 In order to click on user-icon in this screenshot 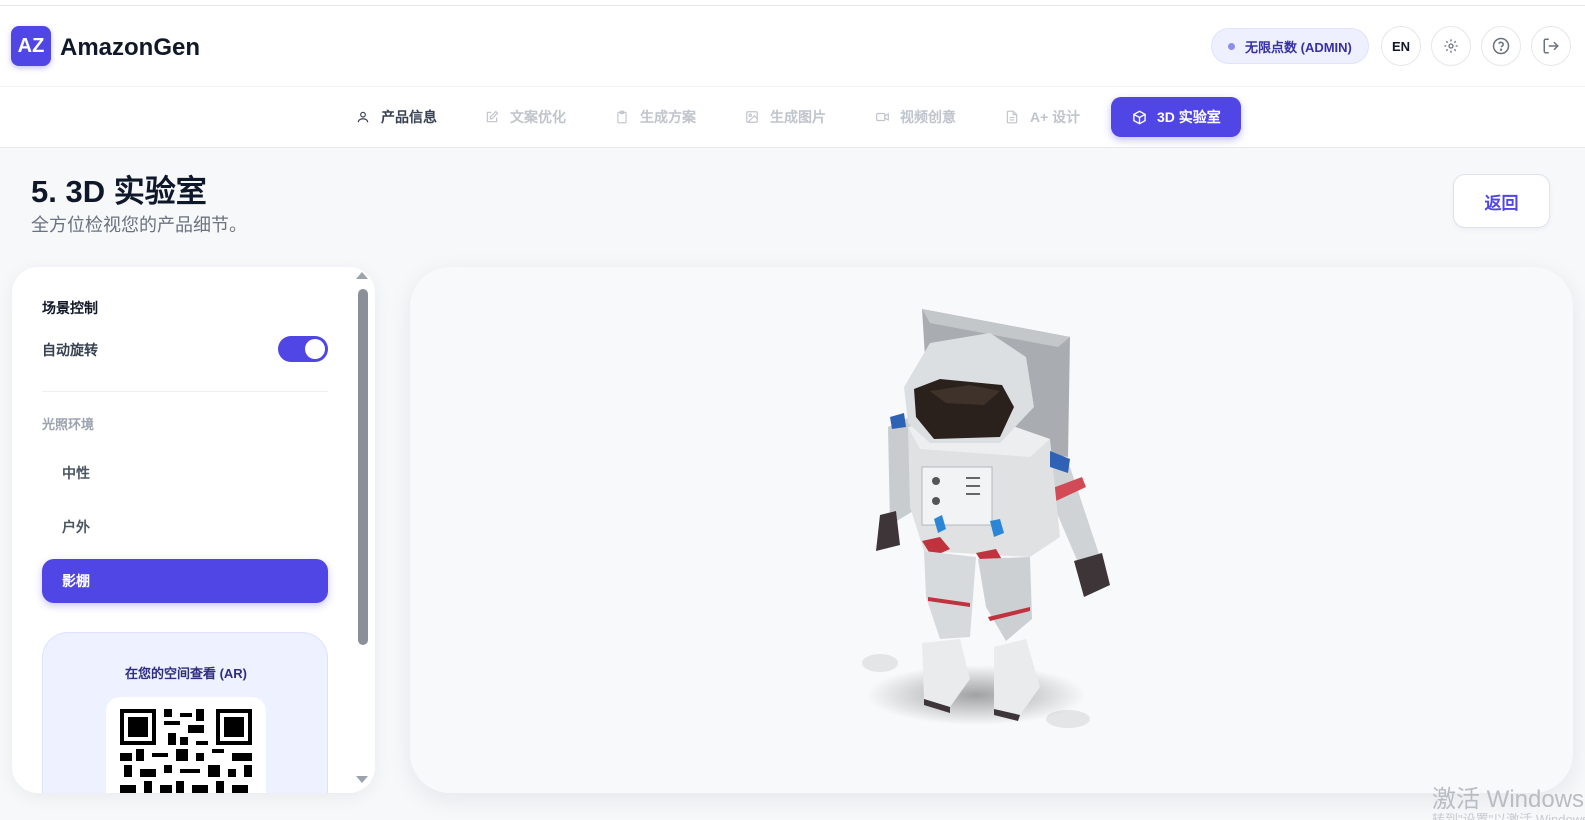, I will do `click(363, 117)`.